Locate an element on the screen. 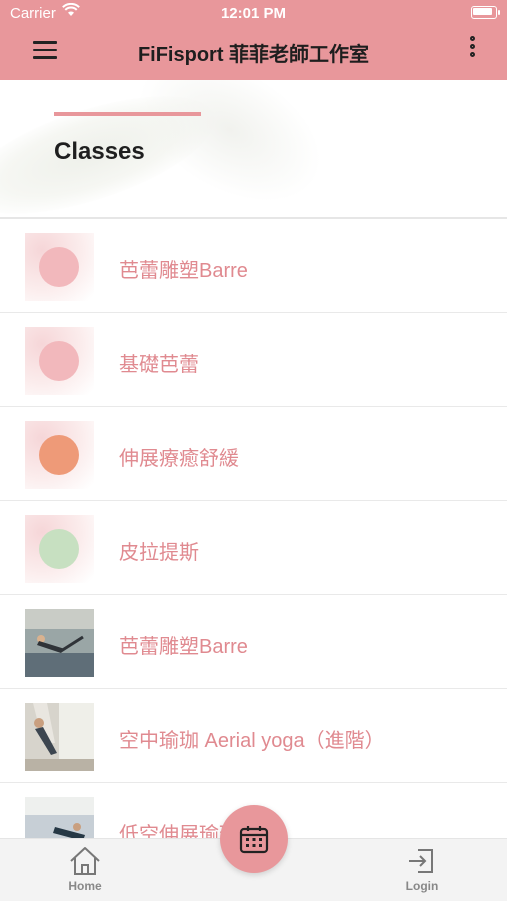 Image resolution: width=507 pixels, height=901 pixels. tab-home: Home is located at coordinates (85, 870).